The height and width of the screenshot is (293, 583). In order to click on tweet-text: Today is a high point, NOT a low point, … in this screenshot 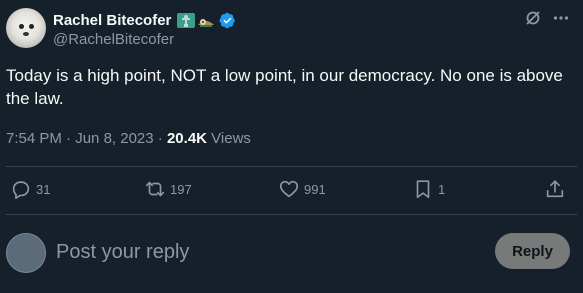, I will do `click(284, 87)`.